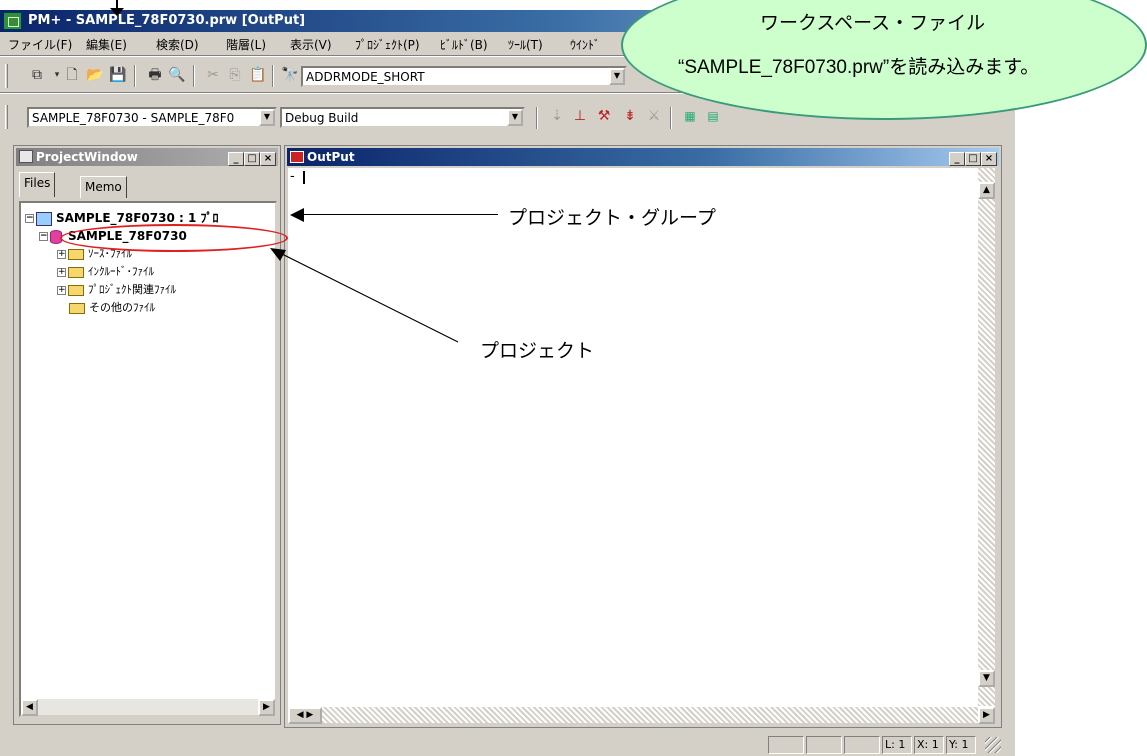 The width and height of the screenshot is (1147, 756). What do you see at coordinates (26, 156) in the screenshot?
I see `project-window-icon` at bounding box center [26, 156].